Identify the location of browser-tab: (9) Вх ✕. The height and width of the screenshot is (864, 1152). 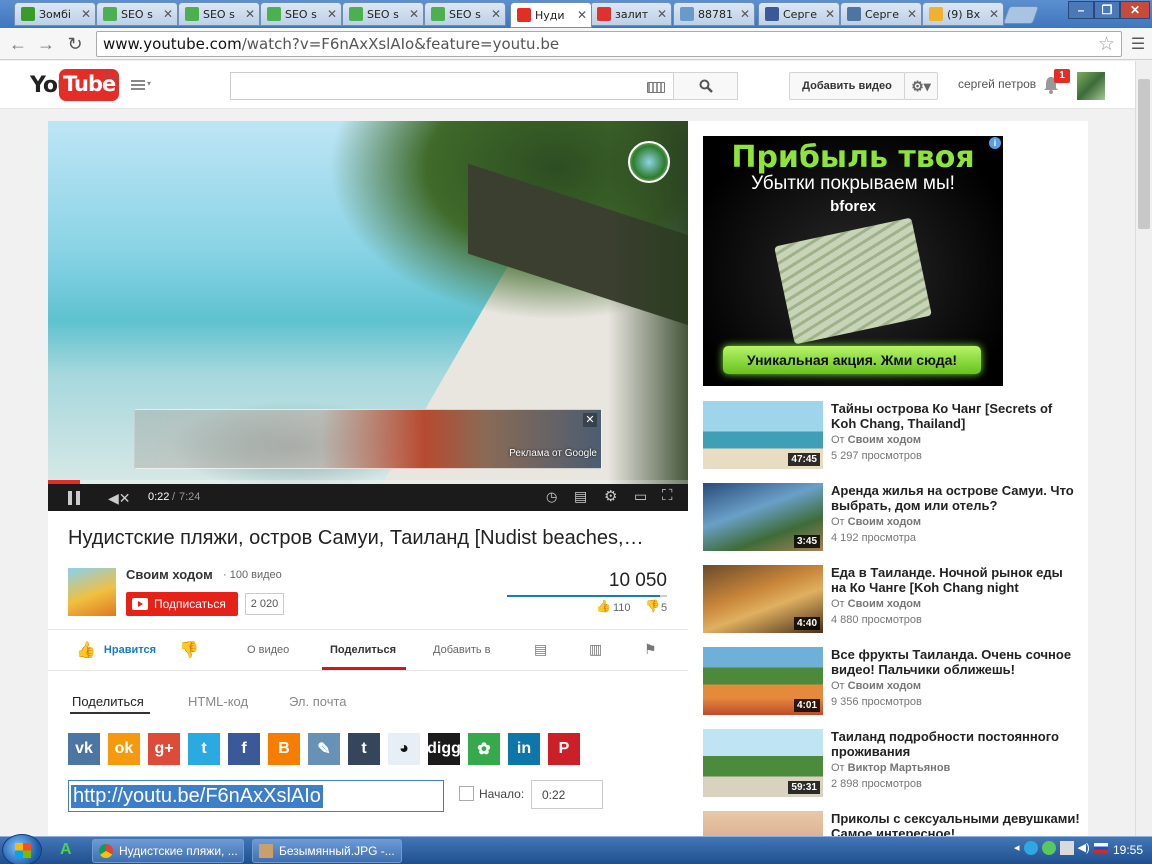
(963, 14).